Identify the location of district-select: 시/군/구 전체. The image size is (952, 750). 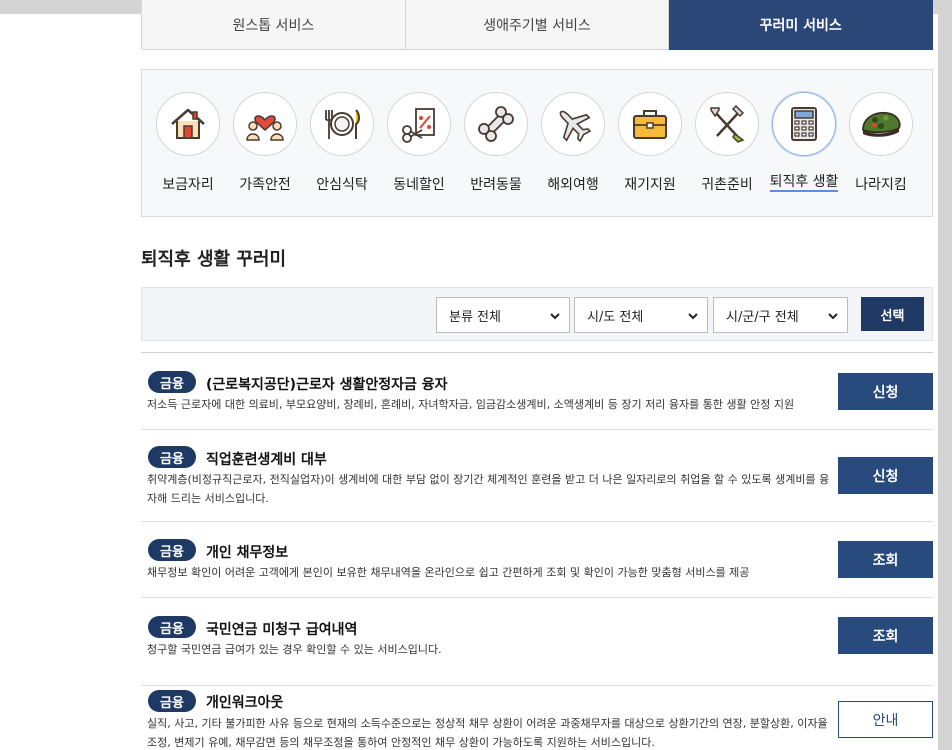
(780, 315).